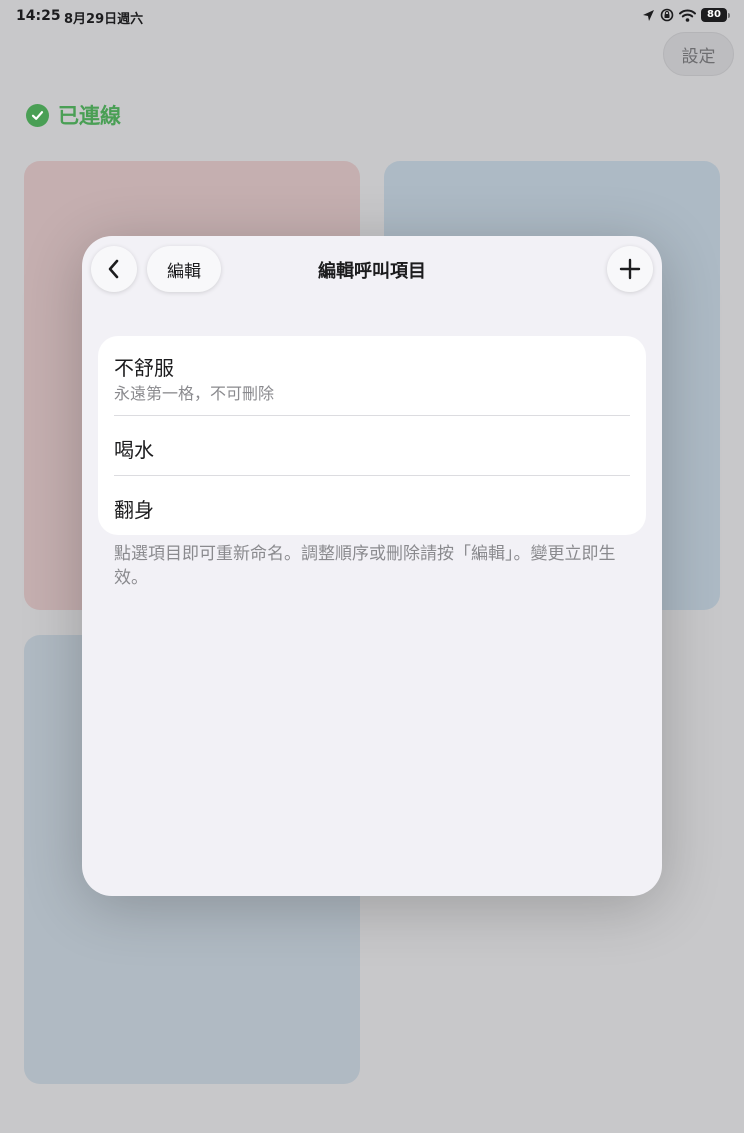  What do you see at coordinates (37, 115) in the screenshot?
I see `checkmark-circle-icon` at bounding box center [37, 115].